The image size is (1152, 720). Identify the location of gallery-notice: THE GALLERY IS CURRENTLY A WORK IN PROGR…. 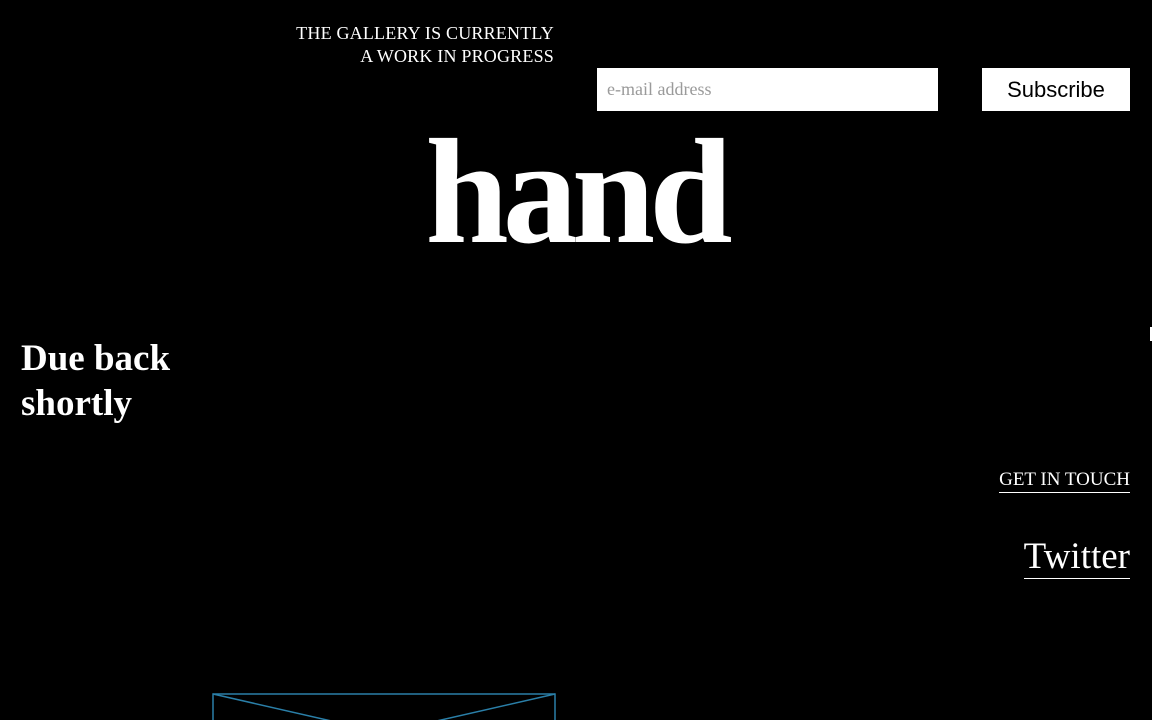
(425, 45).